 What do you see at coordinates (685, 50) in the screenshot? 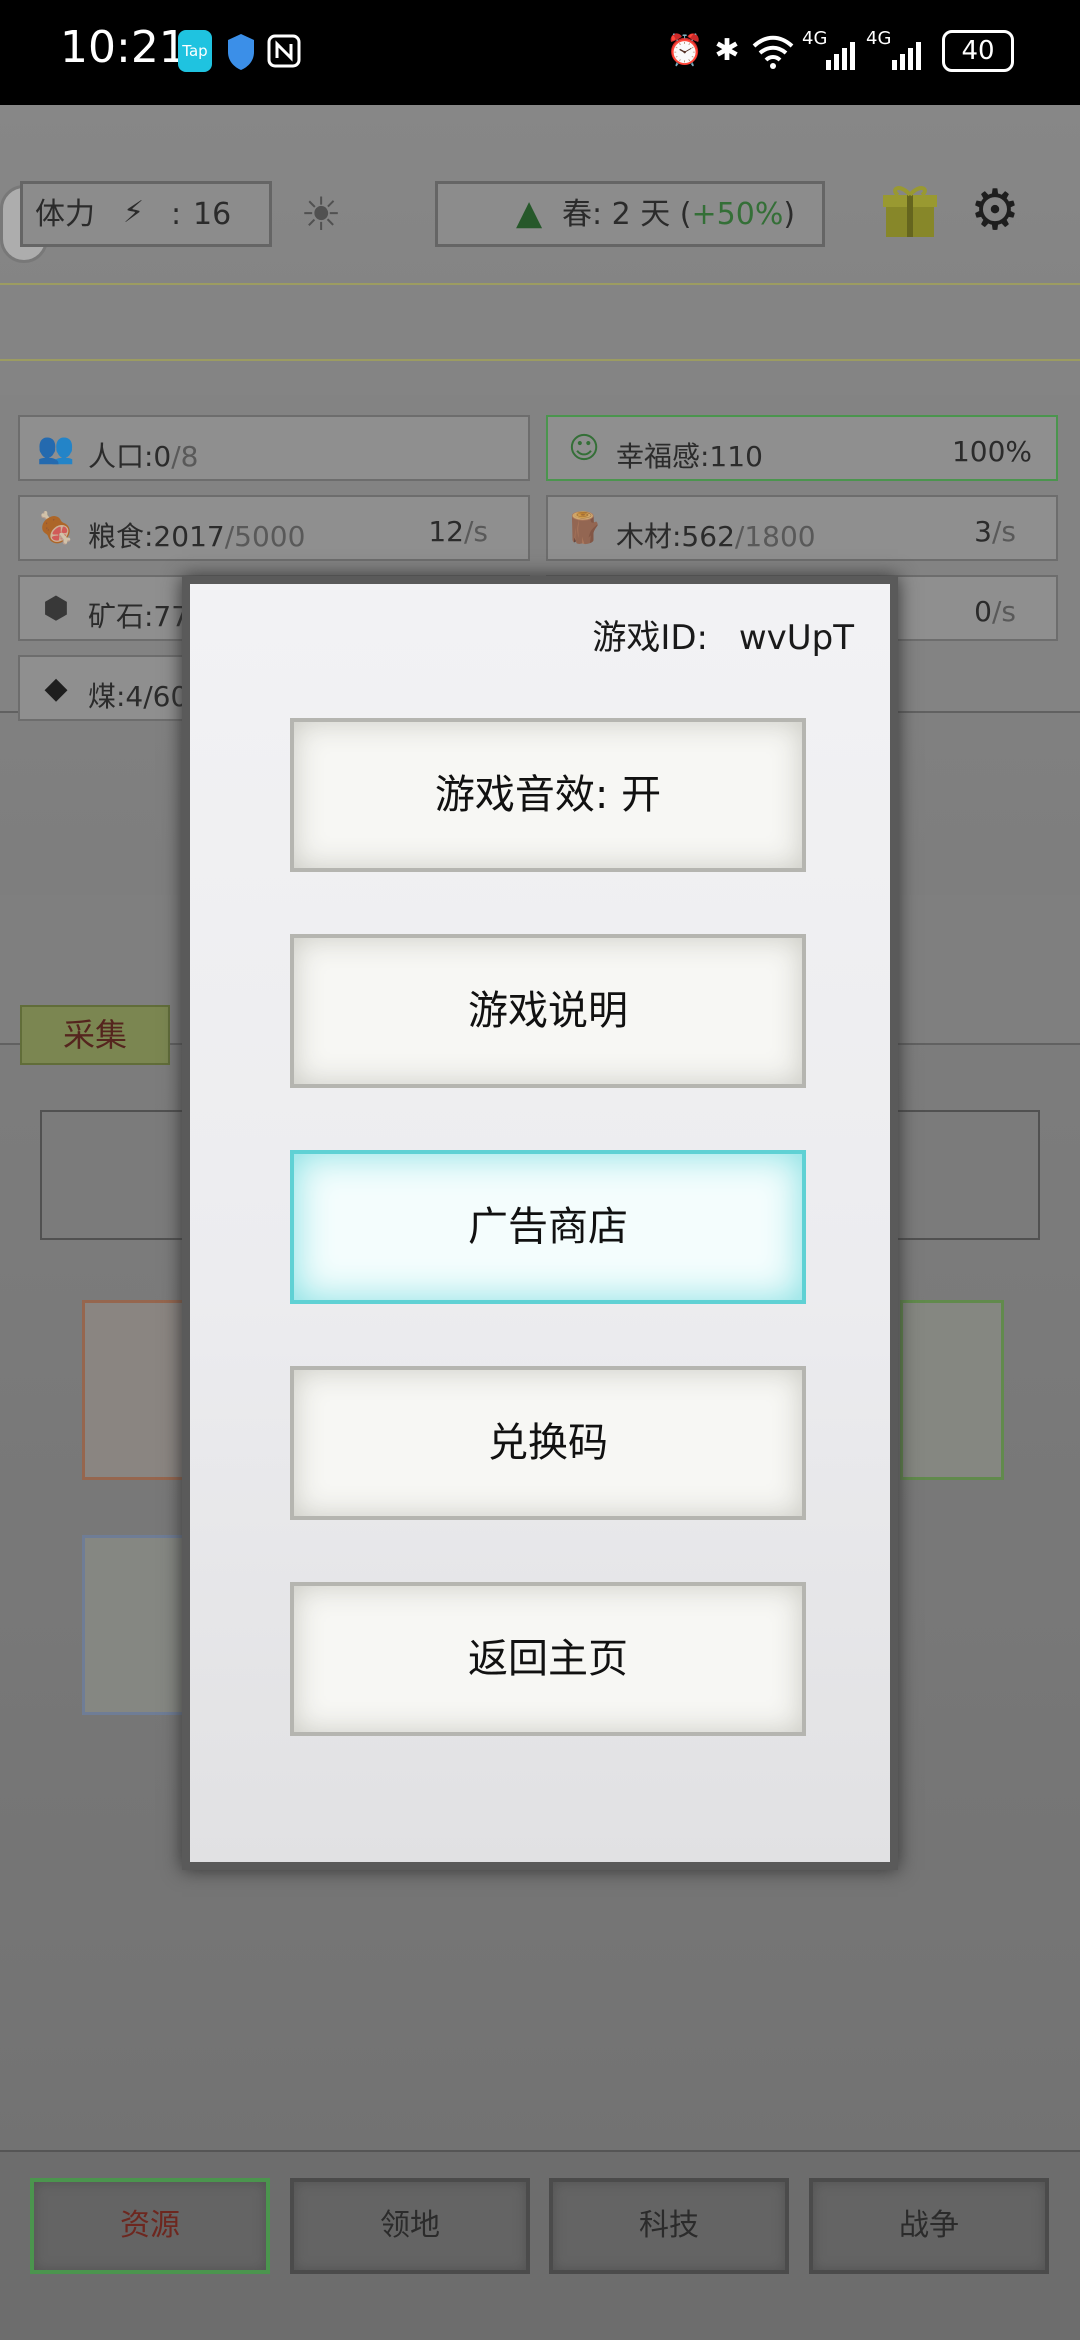
I see `alarm-icon: ⏰` at bounding box center [685, 50].